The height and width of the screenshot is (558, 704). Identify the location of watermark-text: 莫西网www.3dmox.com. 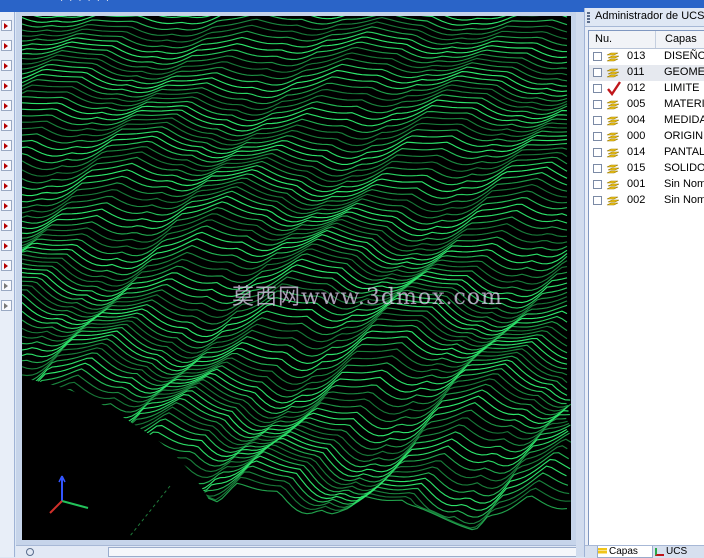
(367, 297).